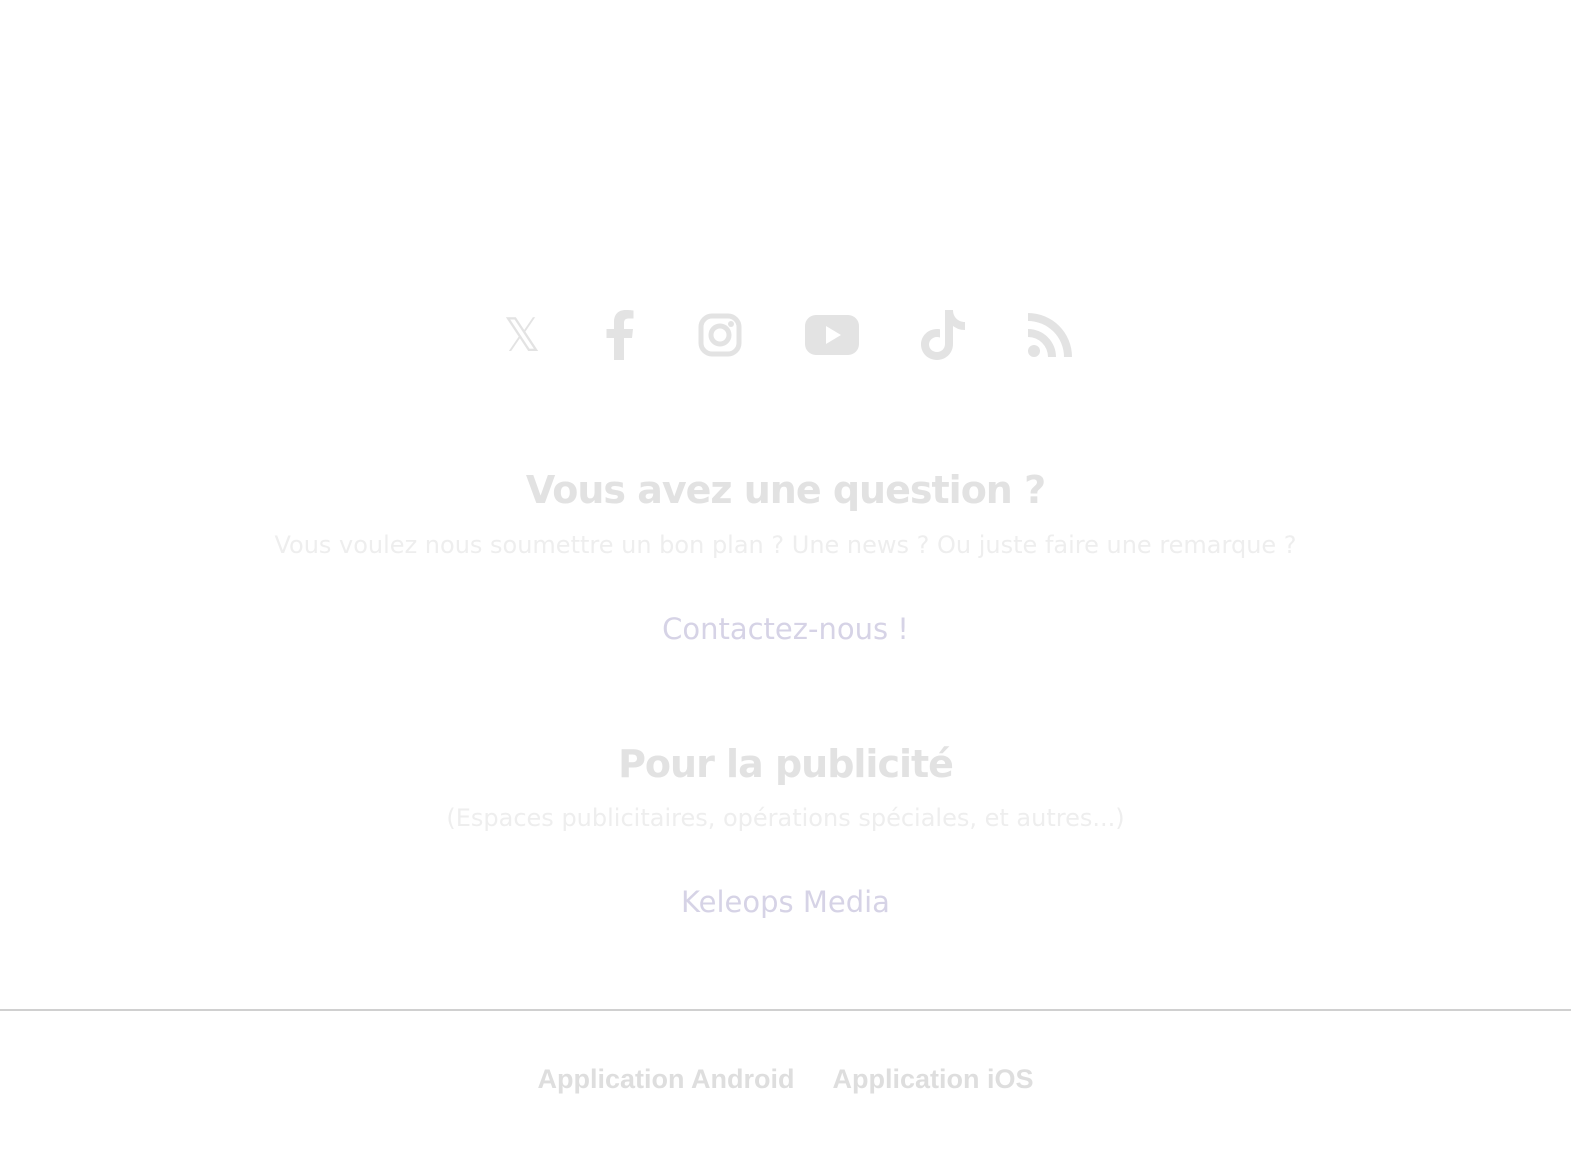  I want to click on tiktok-link, so click(943, 335).